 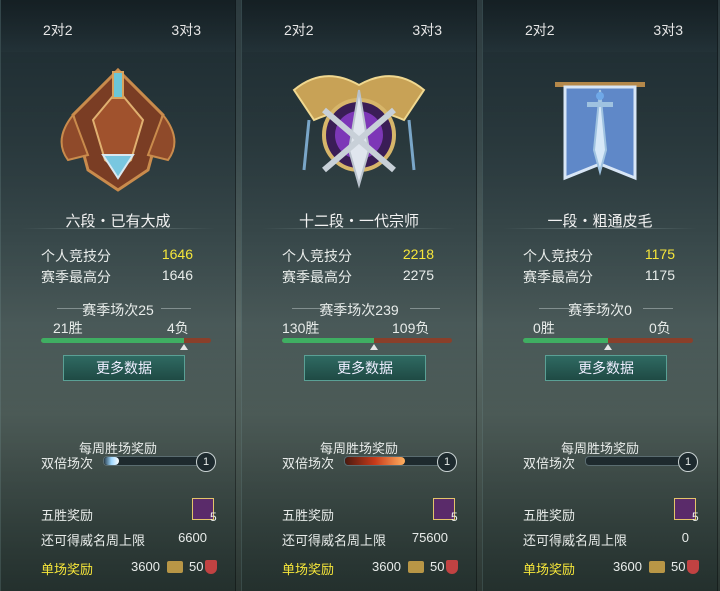 I want to click on score-row: 个人竞技分 2218, so click(x=358, y=255).